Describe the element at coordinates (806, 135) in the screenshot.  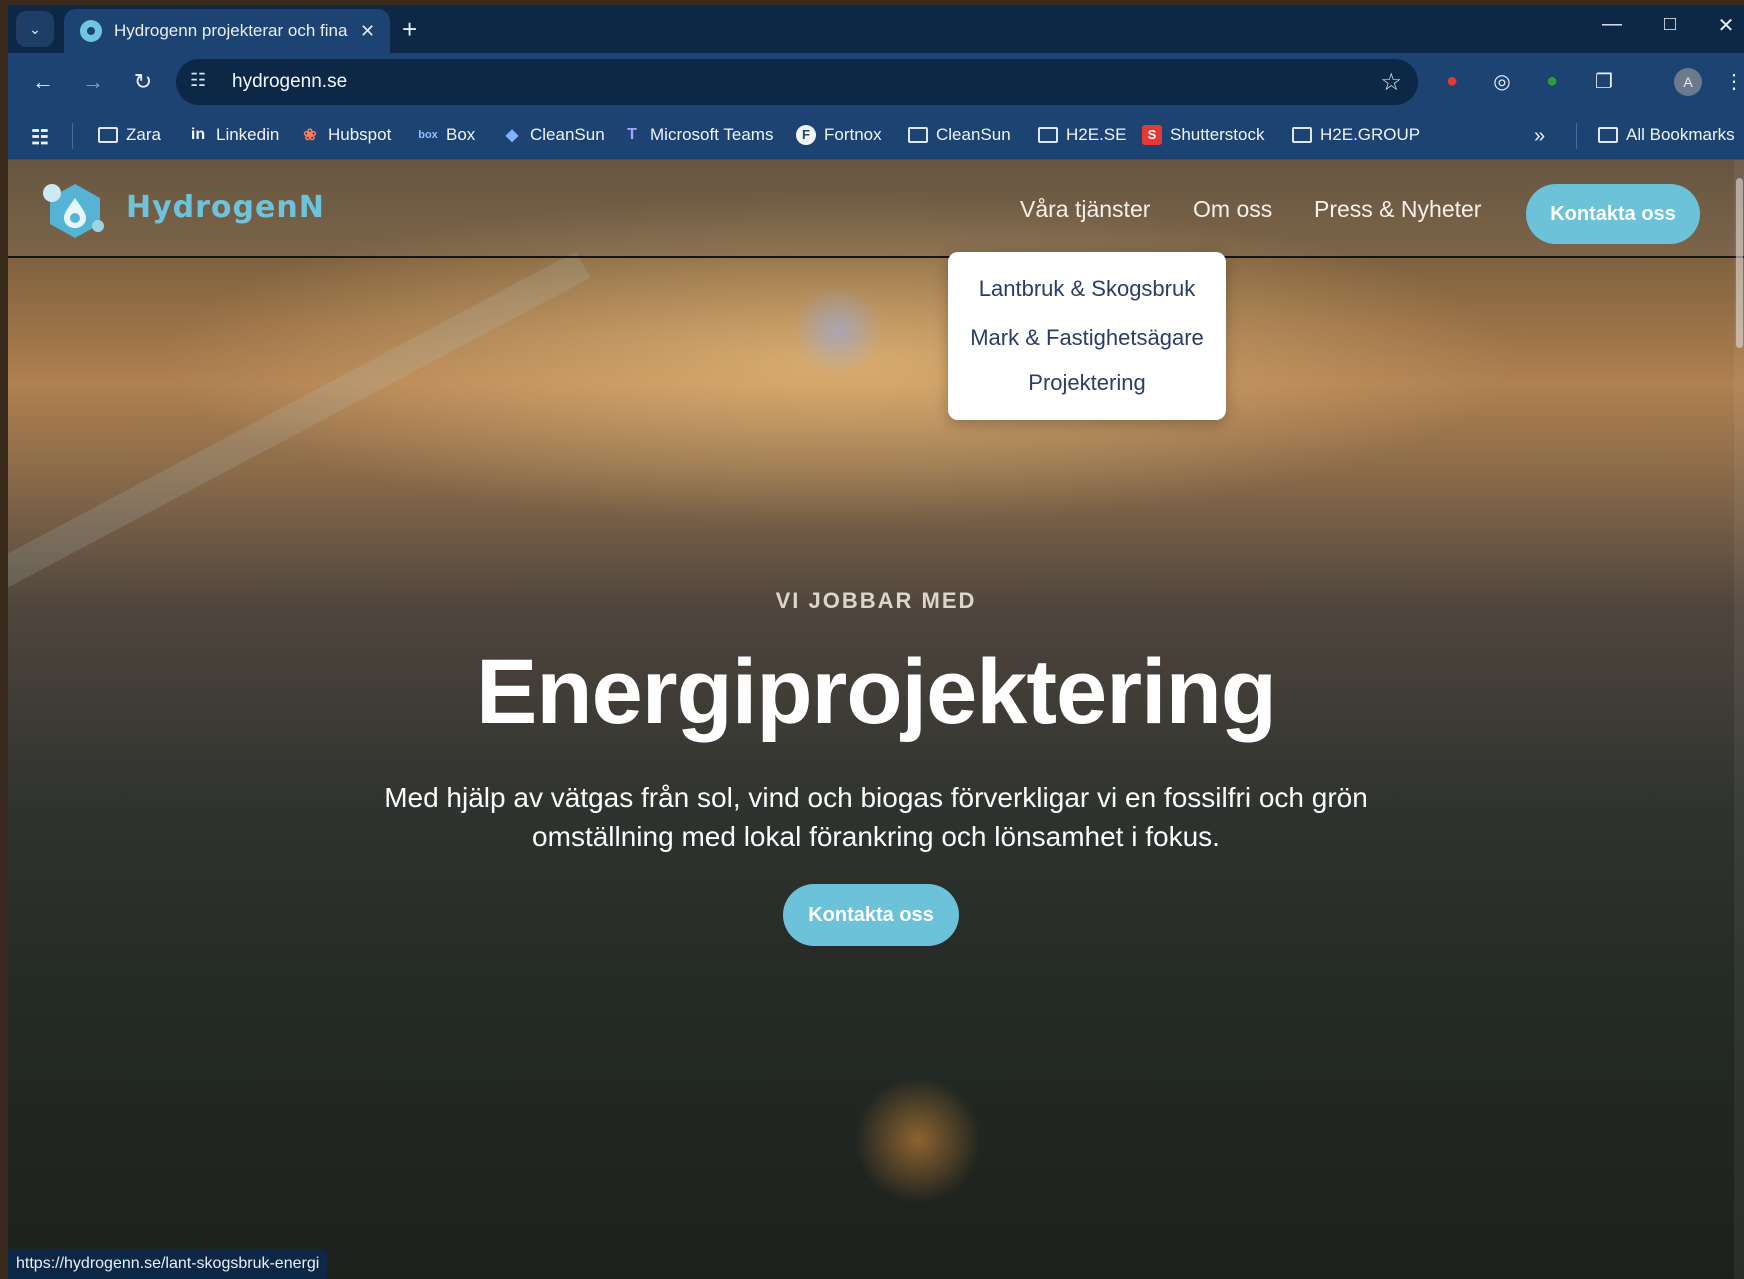
I see `fortnox-icon: F` at that location.